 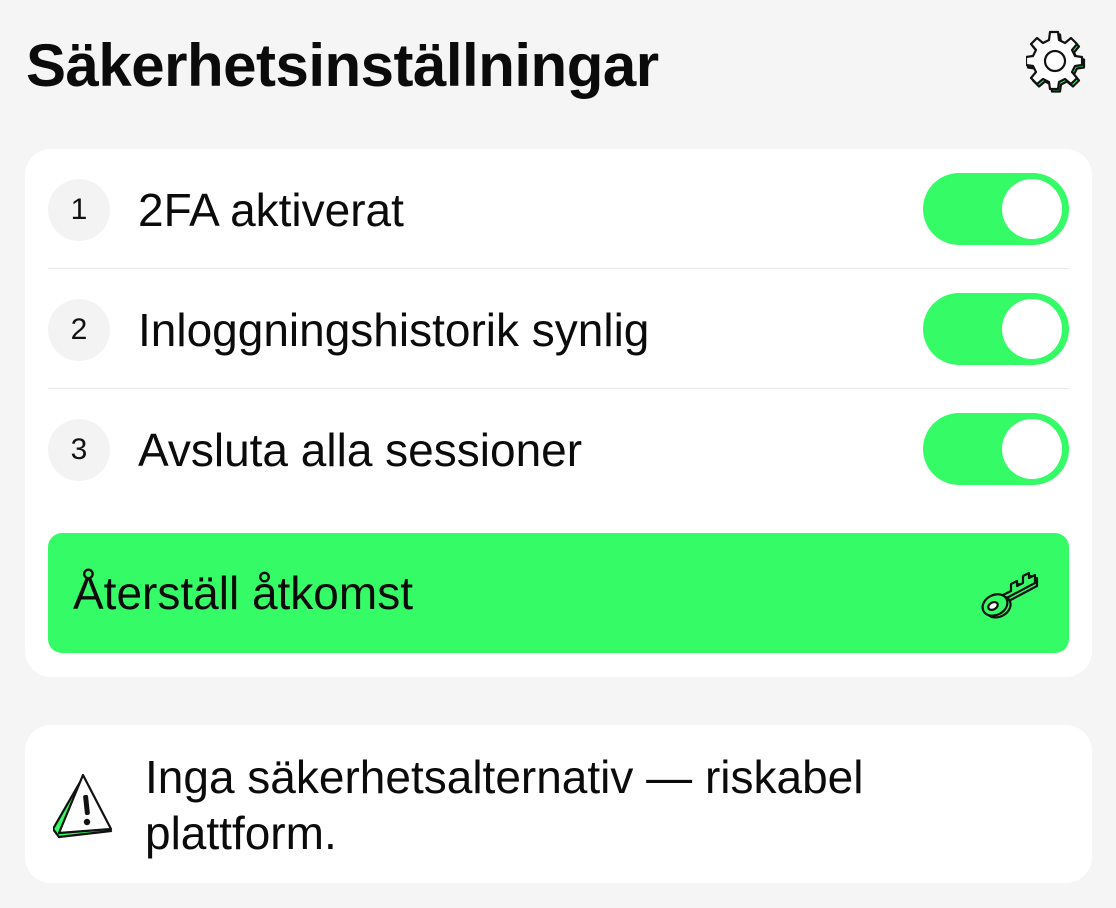 I want to click on page-title: Säkerhetsinställningar, so click(x=342, y=65).